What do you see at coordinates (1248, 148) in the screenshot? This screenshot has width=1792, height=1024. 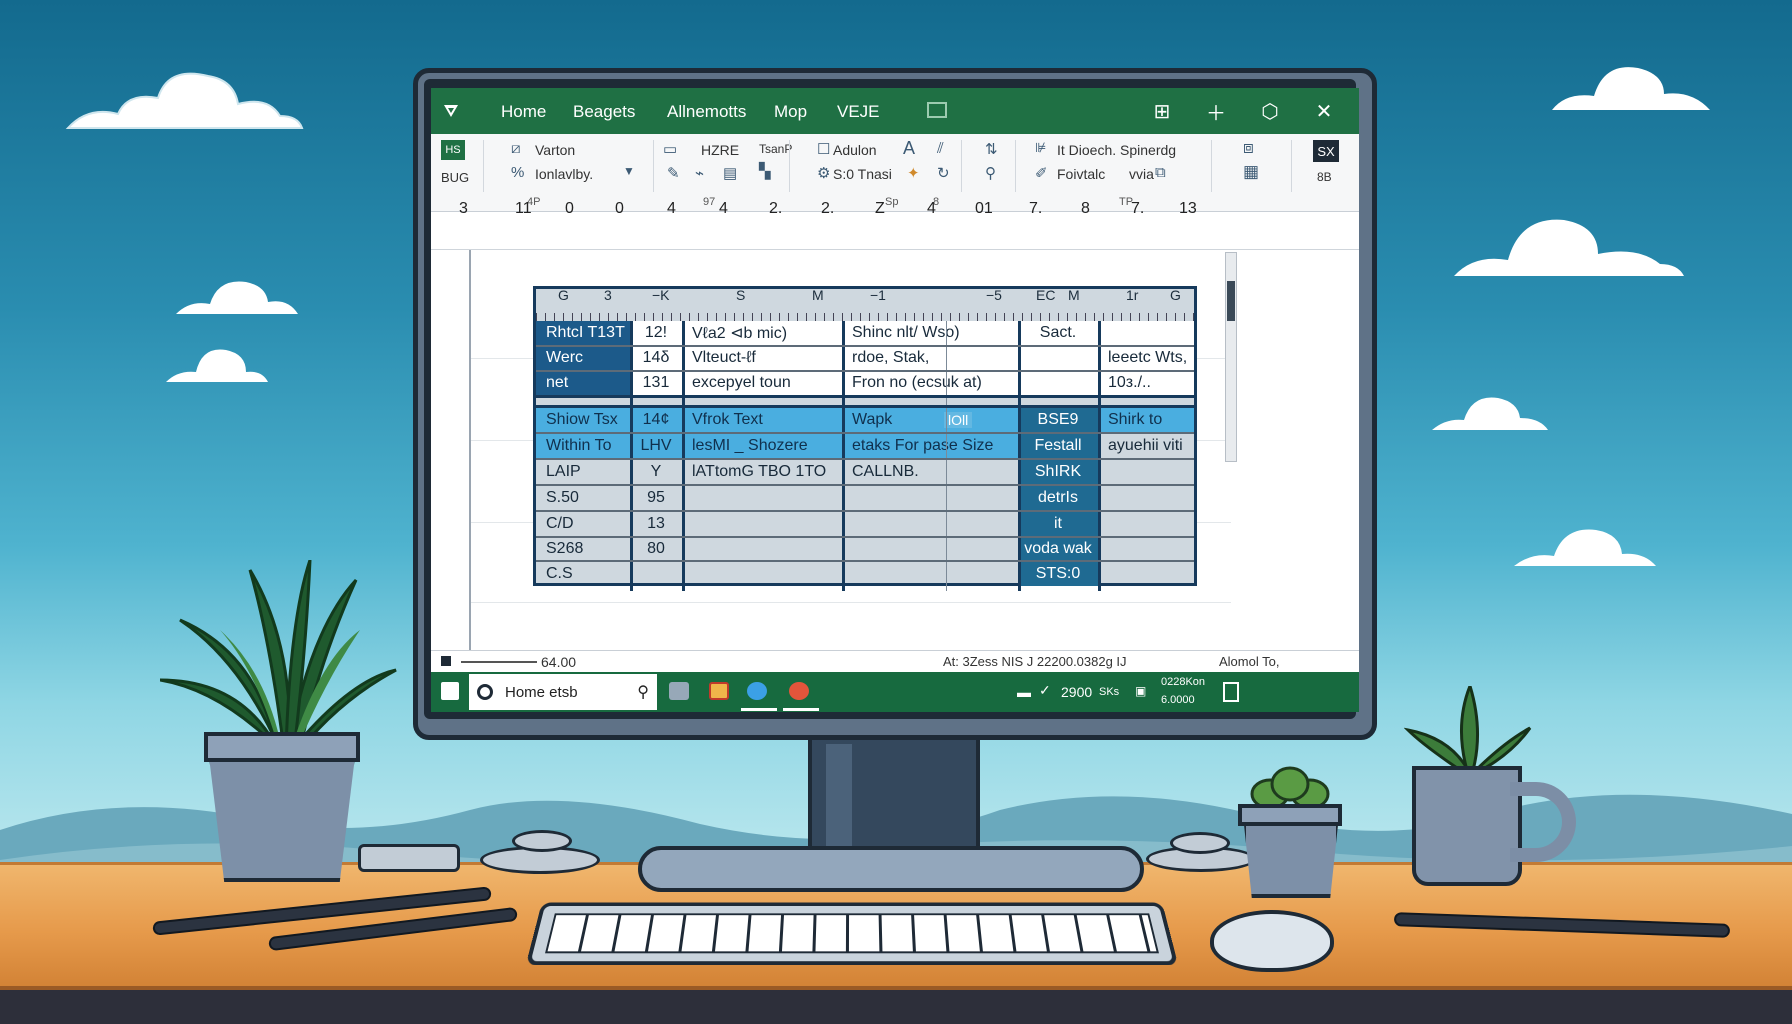 I see `image-insert-icon: ⧈` at bounding box center [1248, 148].